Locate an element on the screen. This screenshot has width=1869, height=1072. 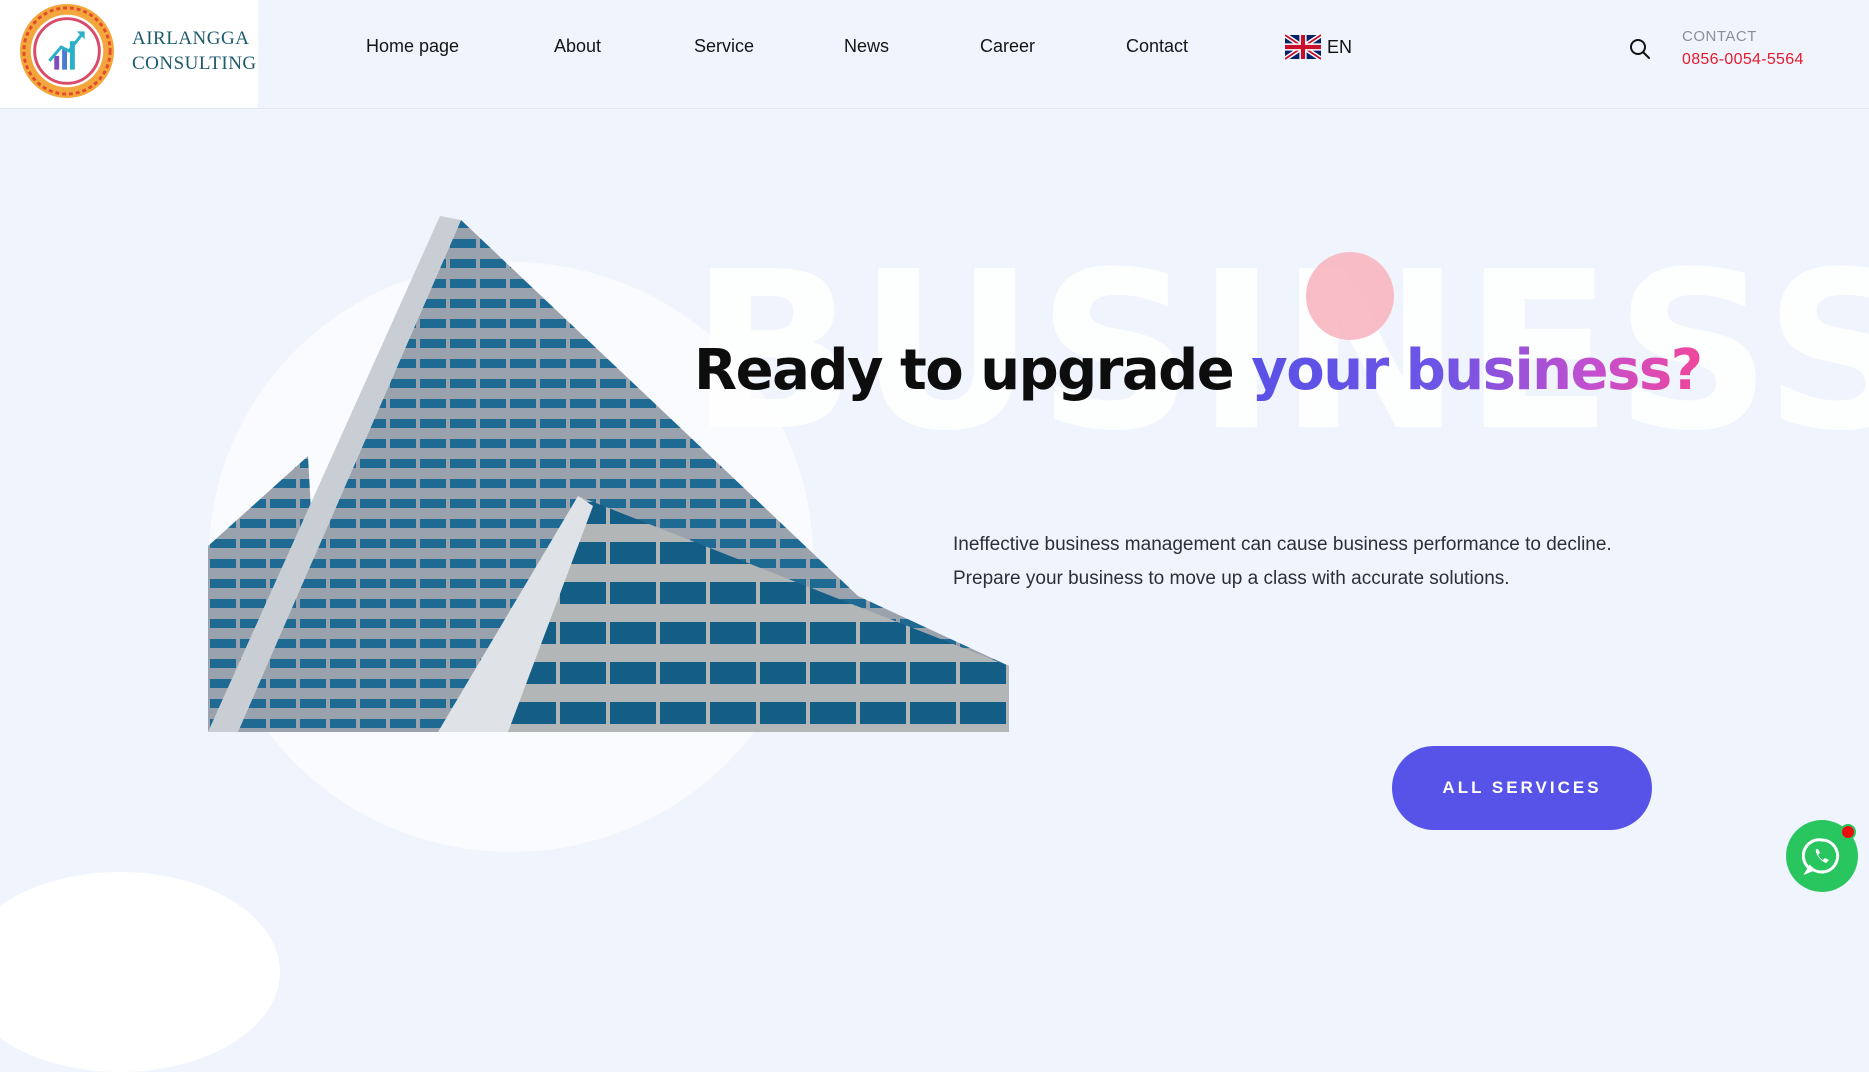
nav-item-career: Career is located at coordinates (1007, 46).